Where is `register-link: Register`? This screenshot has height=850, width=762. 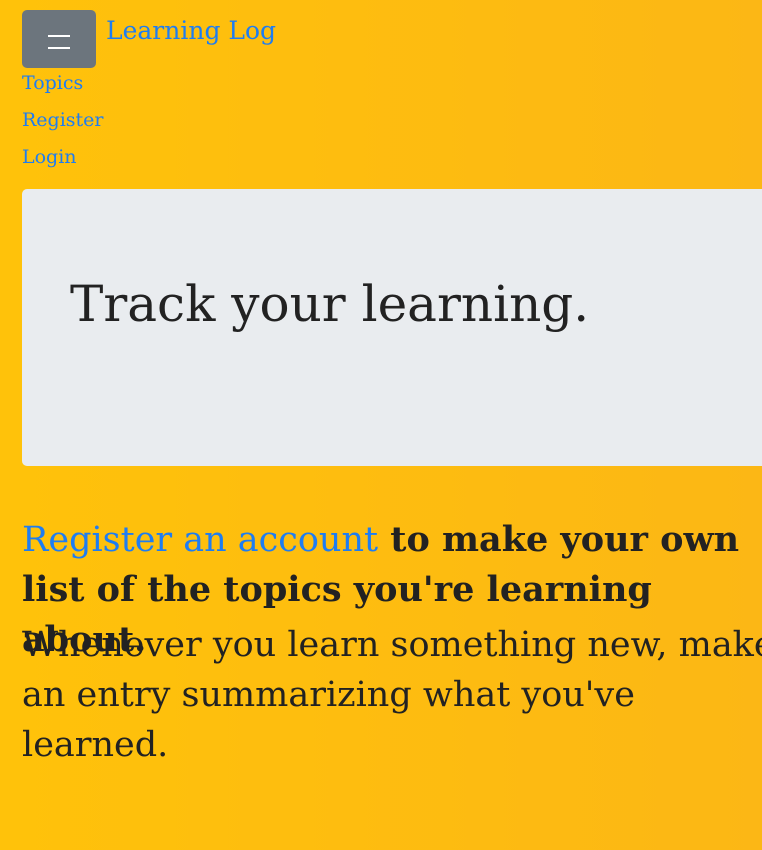
register-link: Register is located at coordinates (63, 120).